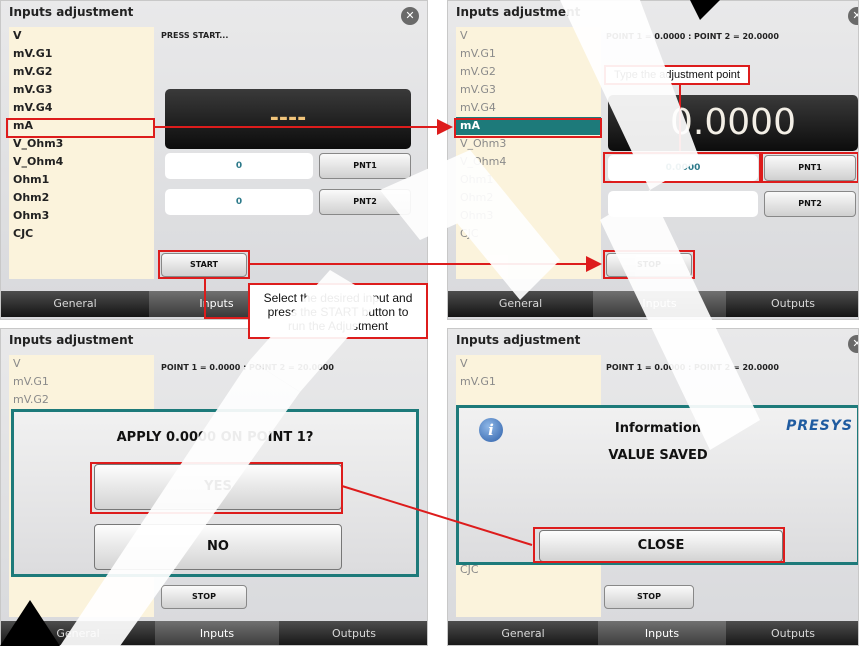 Image resolution: width=859 pixels, height=646 pixels. What do you see at coordinates (338, 298) in the screenshot?
I see `callout-line-1: Select the desired input and` at bounding box center [338, 298].